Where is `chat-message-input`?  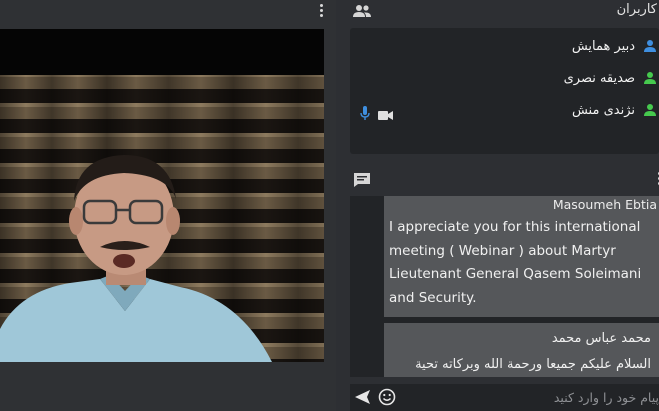
chat-message-input is located at coordinates (531, 397).